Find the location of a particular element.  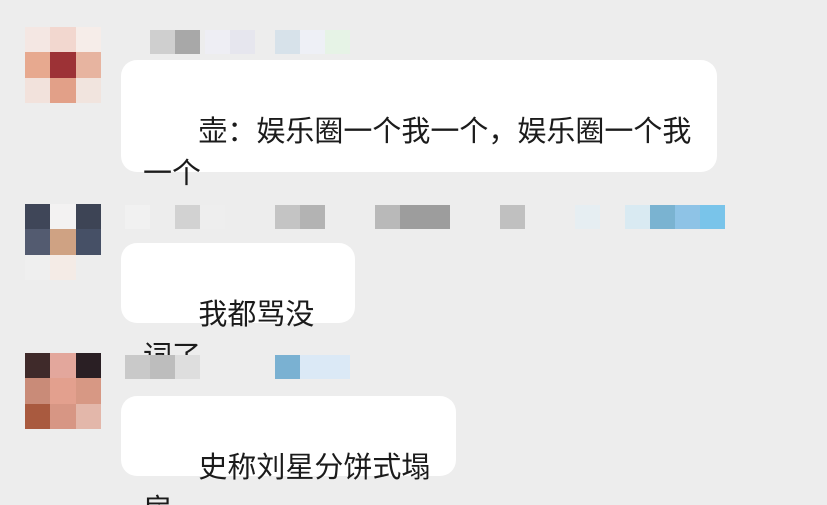

message-text: 史称刘星分饼式塌房 is located at coordinates (287, 477).